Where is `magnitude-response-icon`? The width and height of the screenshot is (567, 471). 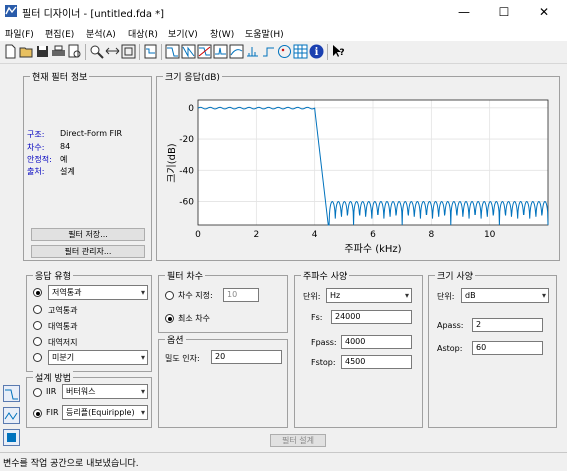 magnitude-response-icon is located at coordinates (172, 51).